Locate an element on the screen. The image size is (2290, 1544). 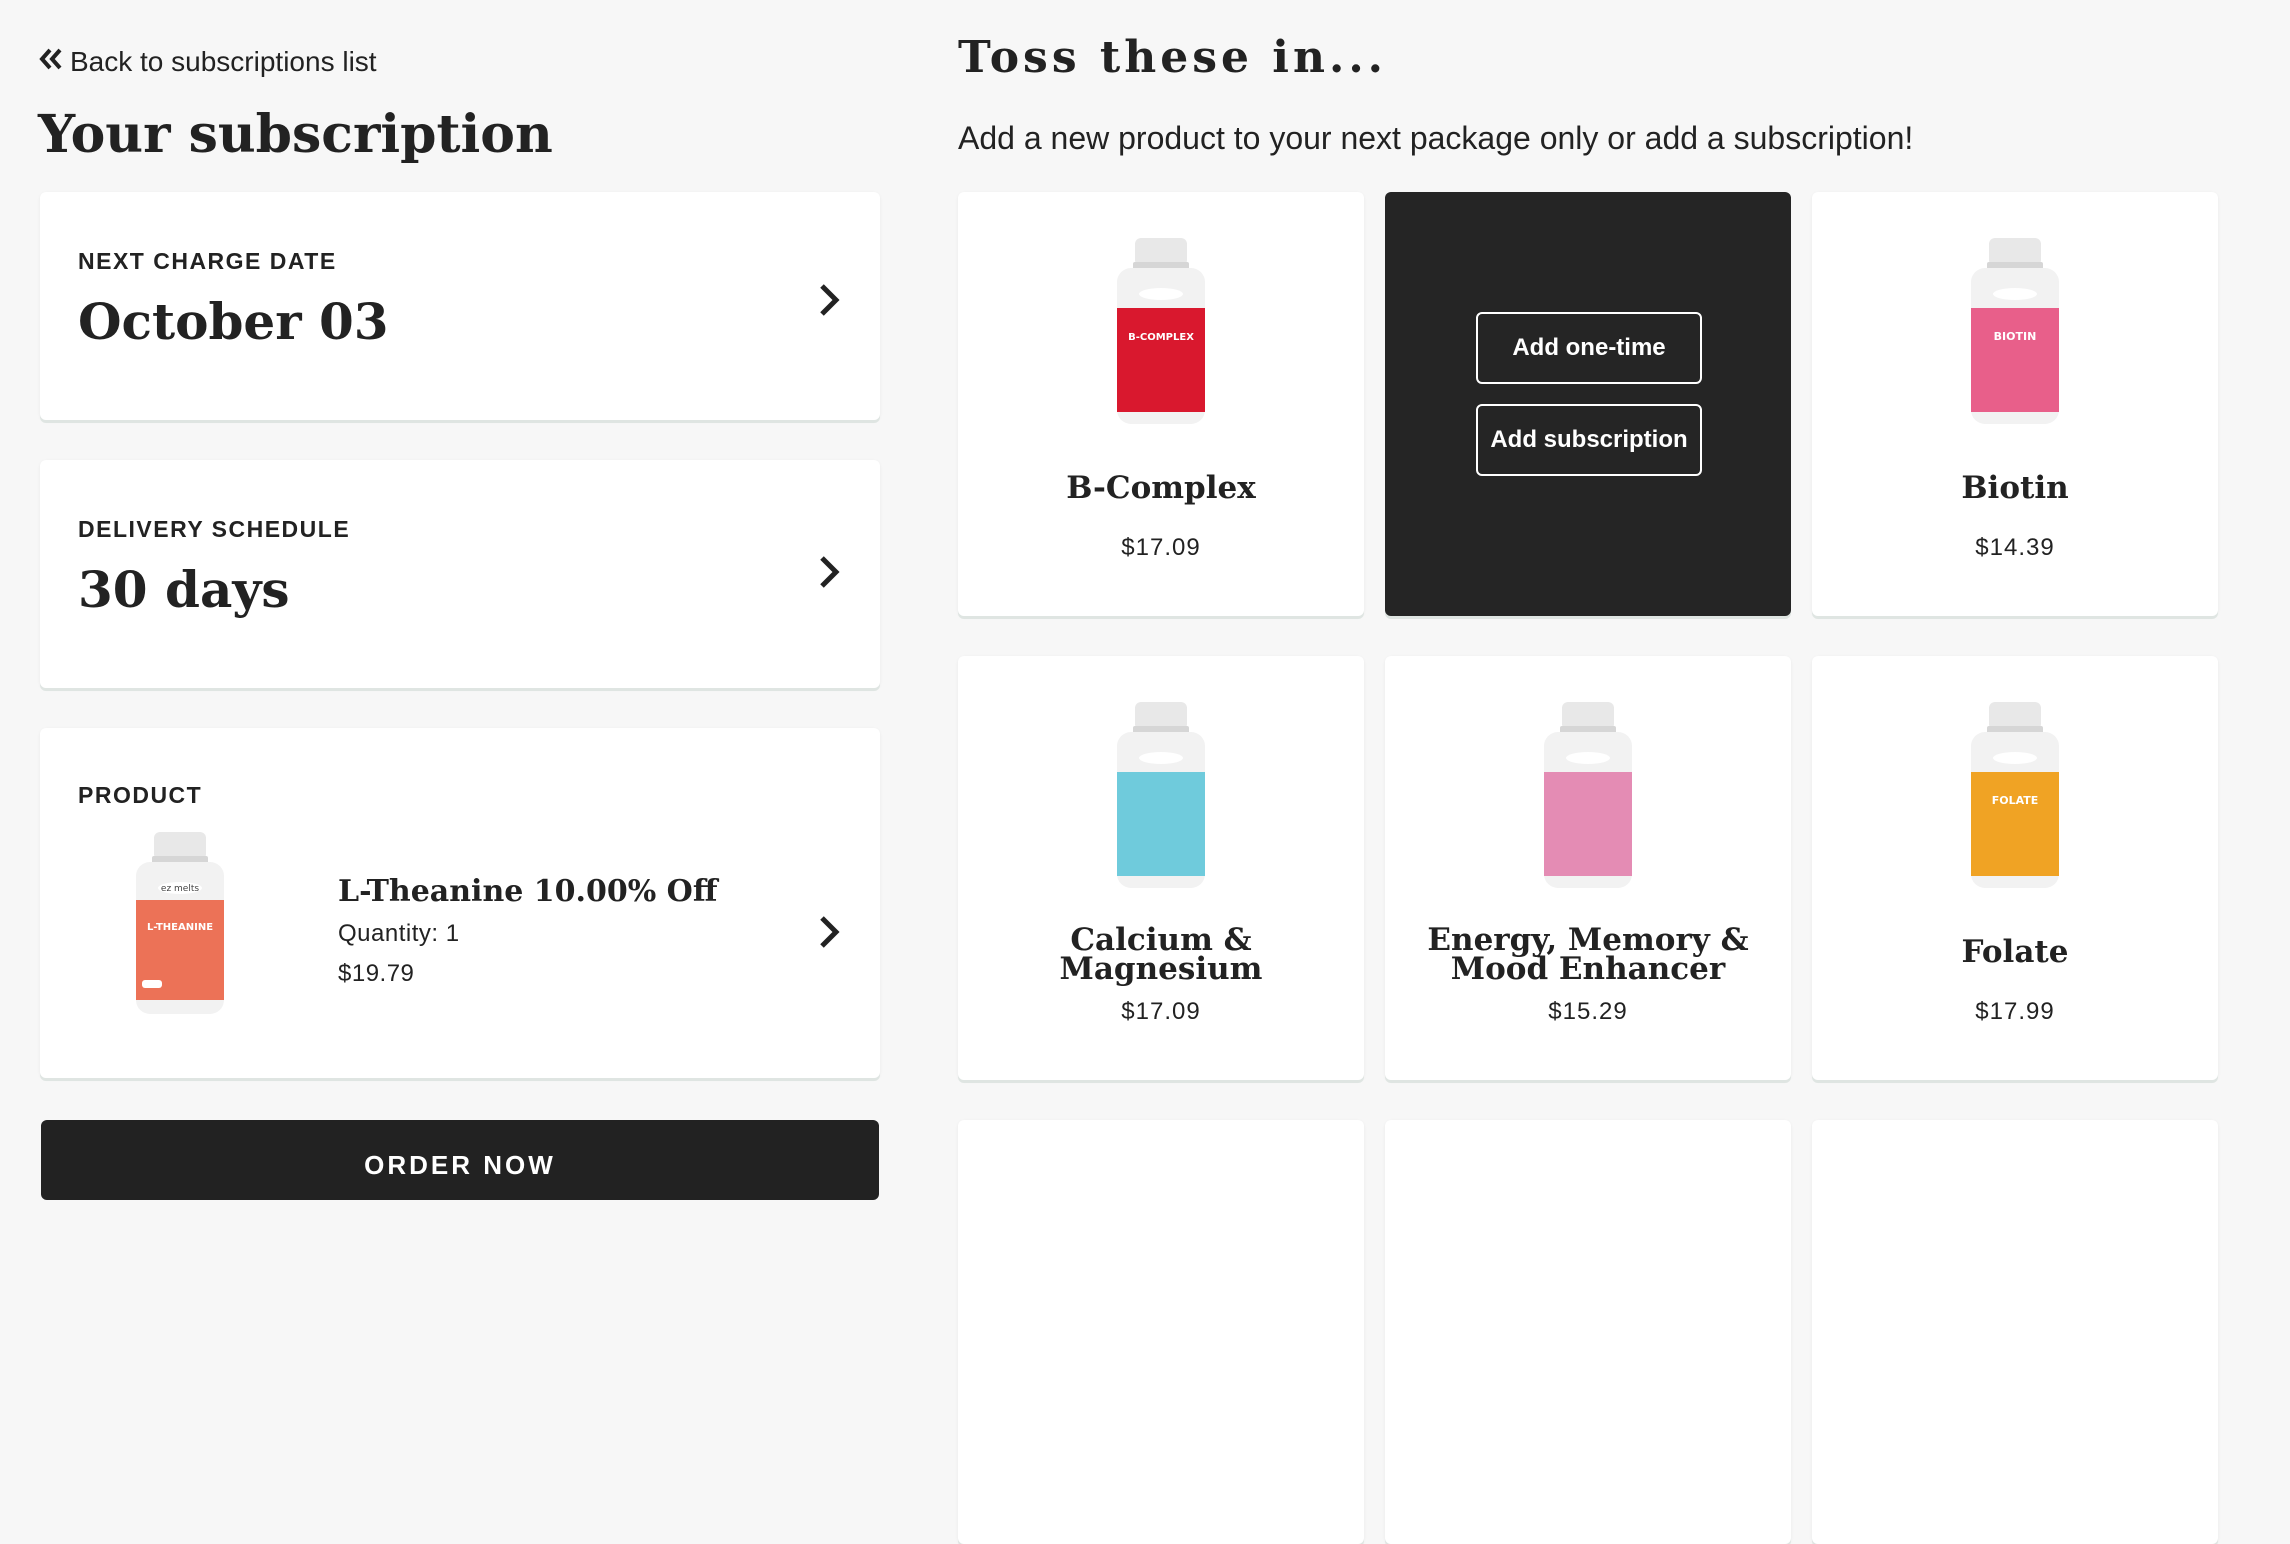
product-price: $15.29 is located at coordinates (1588, 1011).